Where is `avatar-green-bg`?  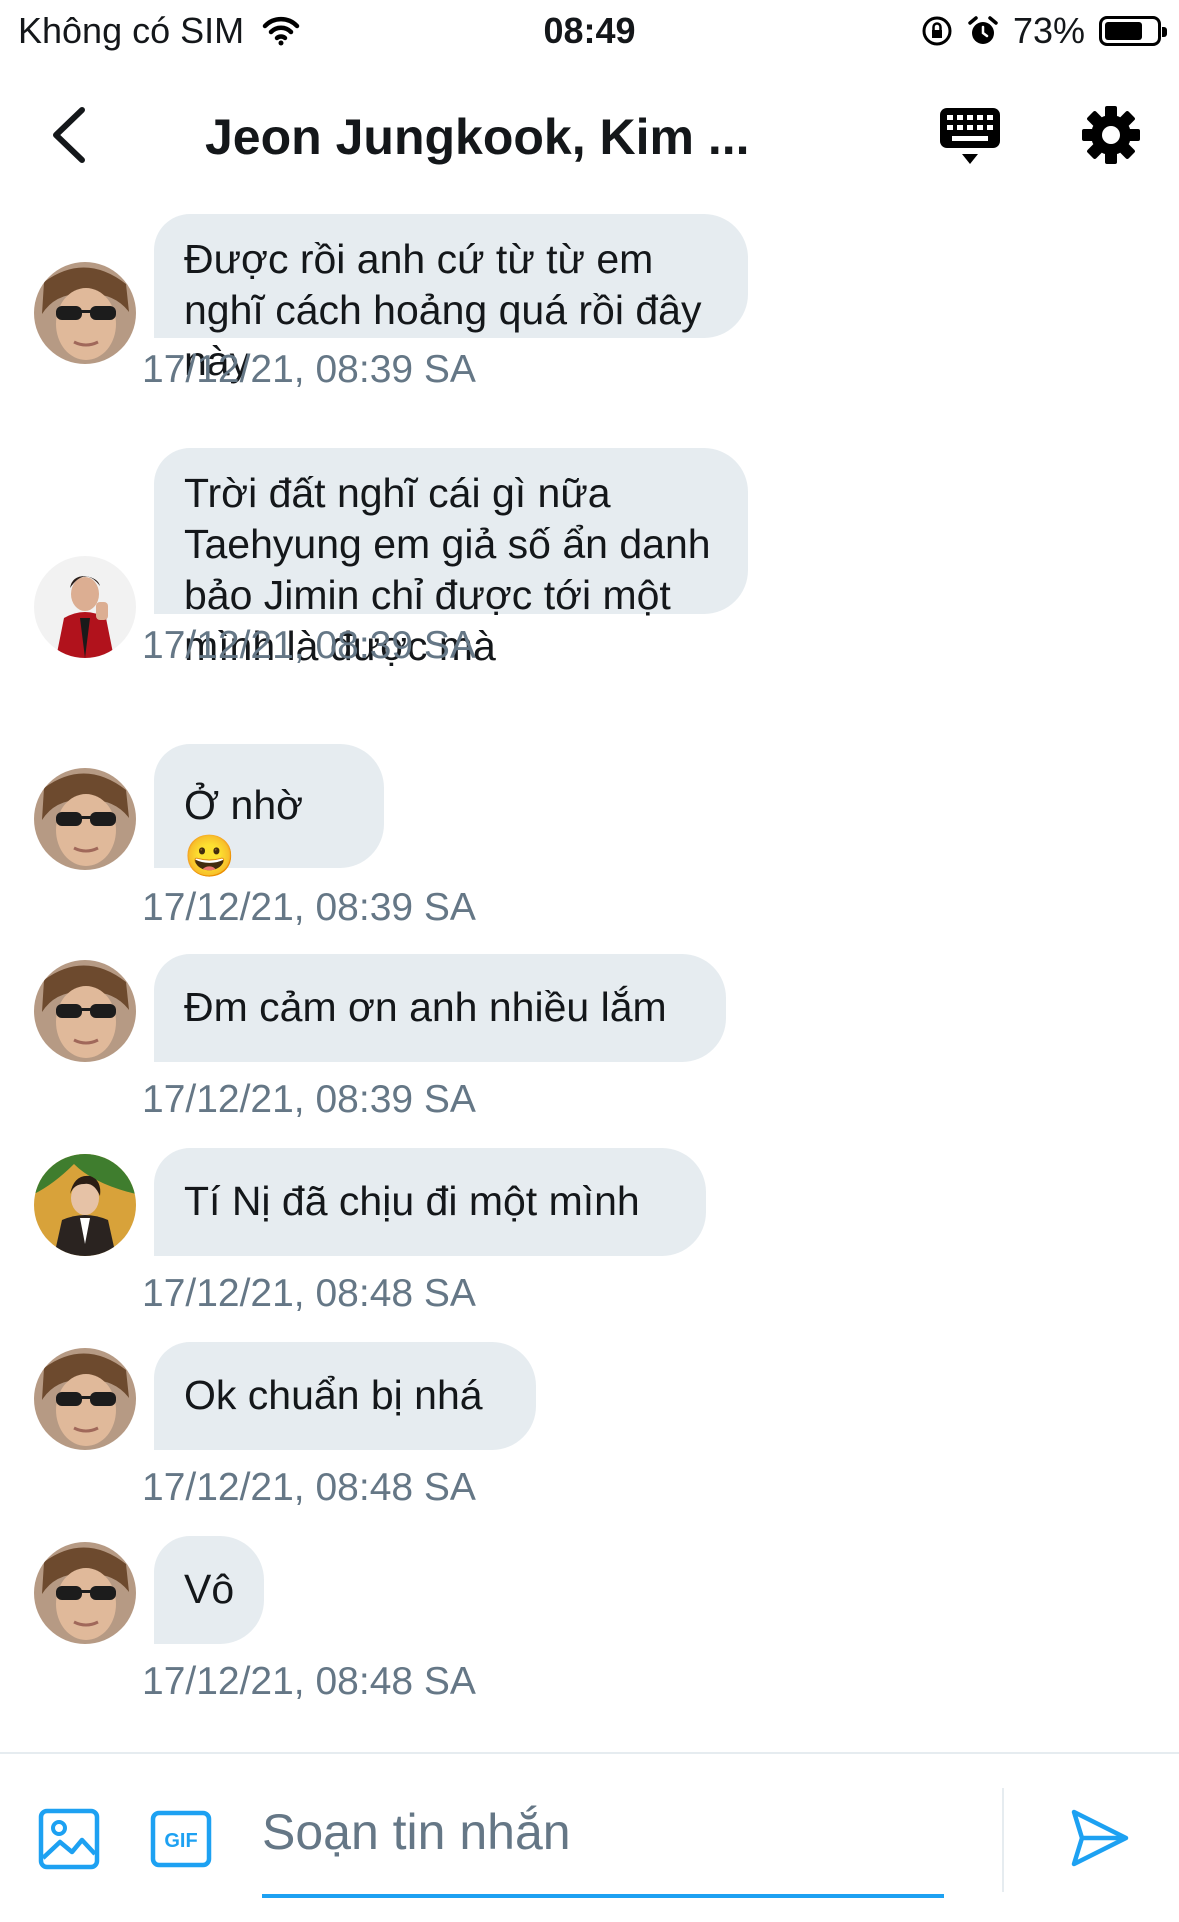 avatar-green-bg is located at coordinates (85, 1205).